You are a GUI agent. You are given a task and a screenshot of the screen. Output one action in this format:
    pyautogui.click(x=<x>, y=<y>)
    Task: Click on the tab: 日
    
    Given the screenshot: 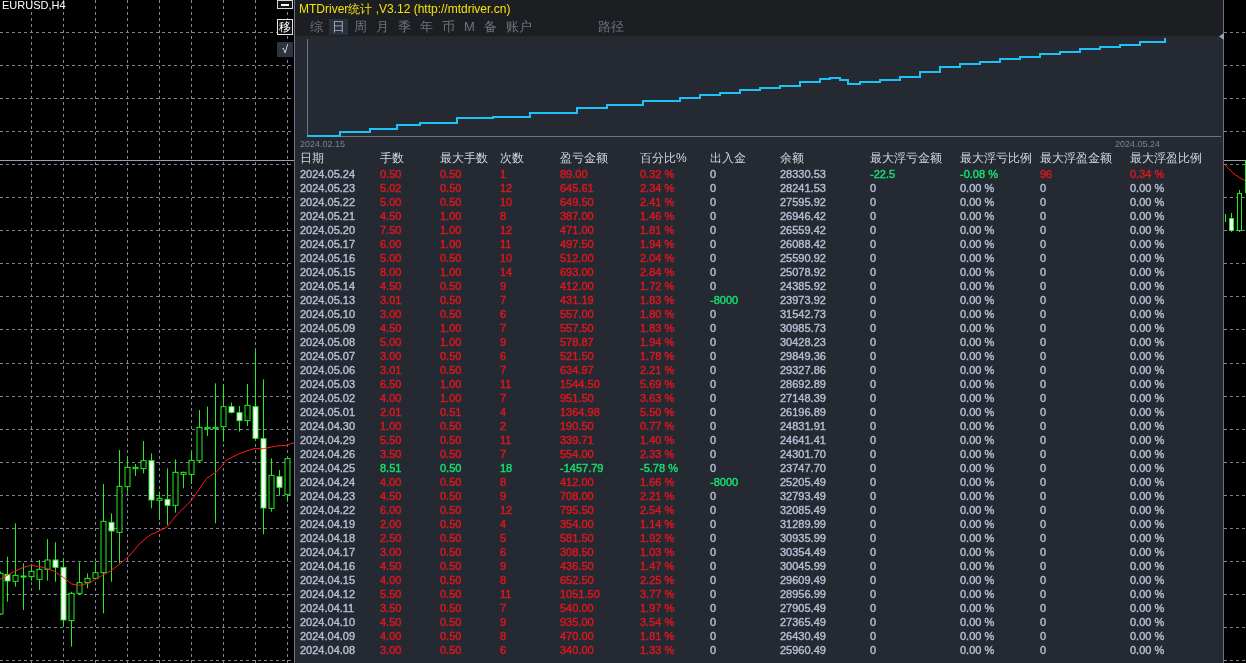 What is the action you would take?
    pyautogui.click(x=338, y=27)
    